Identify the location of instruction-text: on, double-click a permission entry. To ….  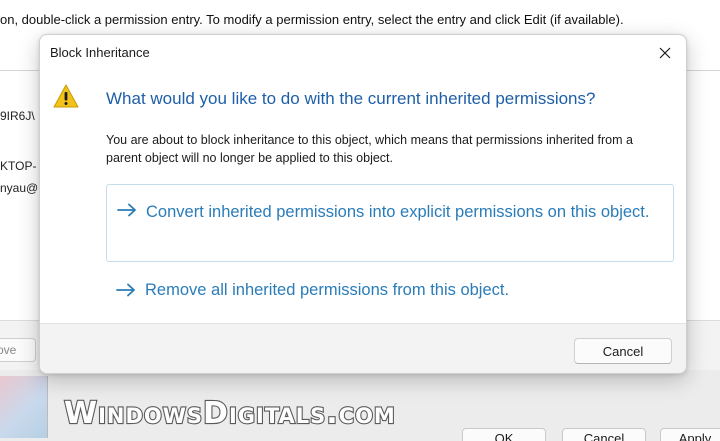
(312, 19).